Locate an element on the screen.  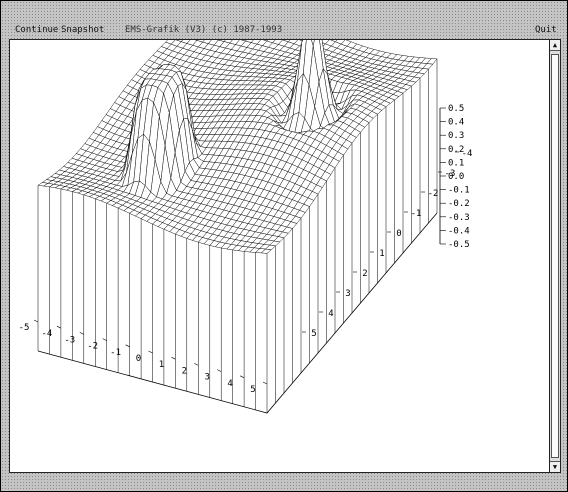
window-title: EMS-Grafik (V3) (c) 1987-1993 is located at coordinates (204, 30).